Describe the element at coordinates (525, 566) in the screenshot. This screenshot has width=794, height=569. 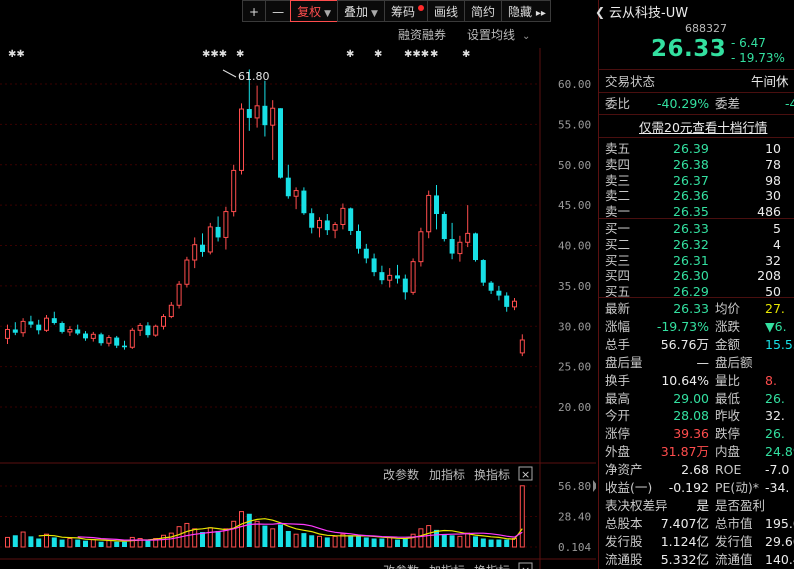
I see `close-icon: ×` at that location.